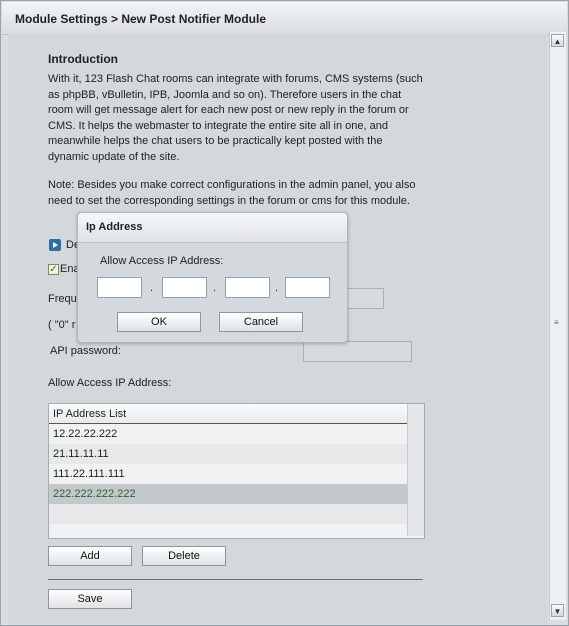  What do you see at coordinates (261, 322) in the screenshot?
I see `cancel-button: Cancel` at bounding box center [261, 322].